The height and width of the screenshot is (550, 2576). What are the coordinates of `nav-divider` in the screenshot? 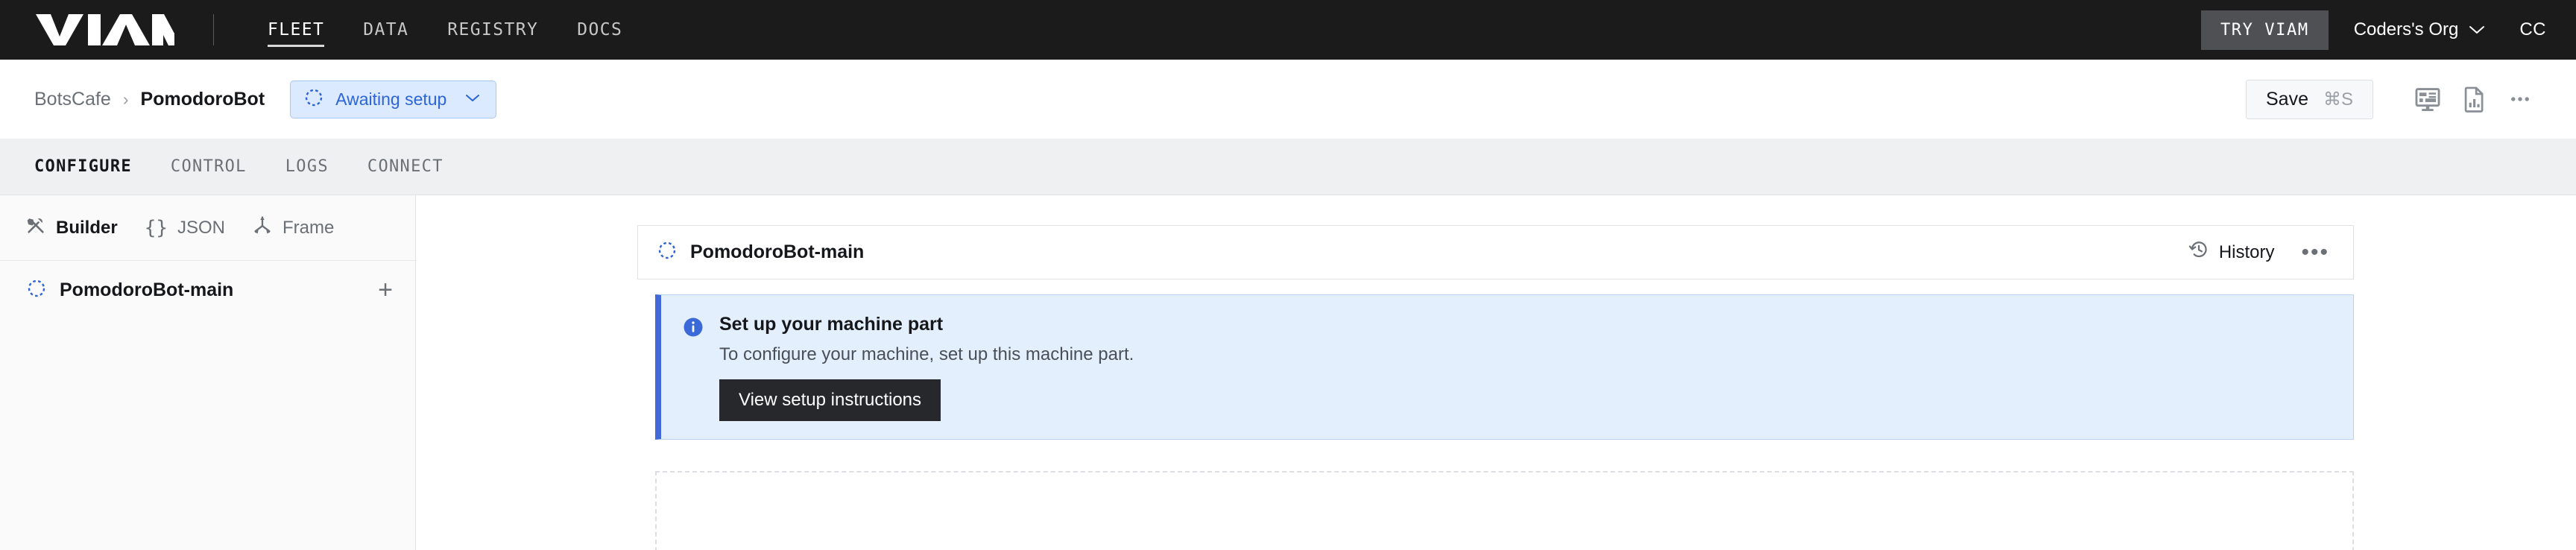 It's located at (214, 29).